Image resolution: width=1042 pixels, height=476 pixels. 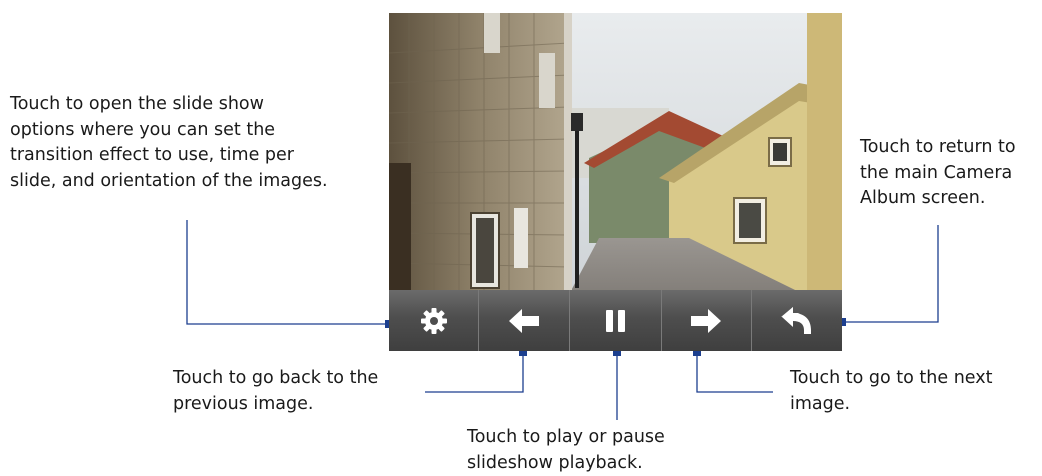 I want to click on leader-line-next, so click(x=734, y=372).